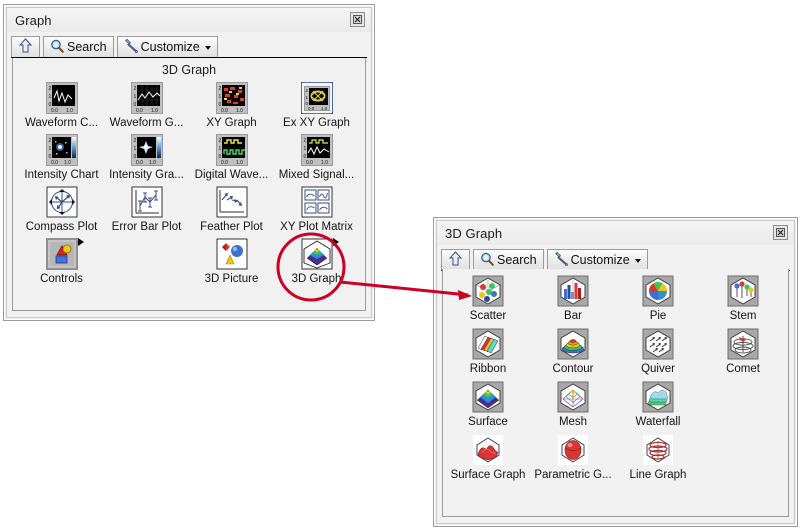 The width and height of the screenshot is (802, 531). Describe the element at coordinates (61, 175) in the screenshot. I see `palette-item-label: Intensity Chart` at that location.